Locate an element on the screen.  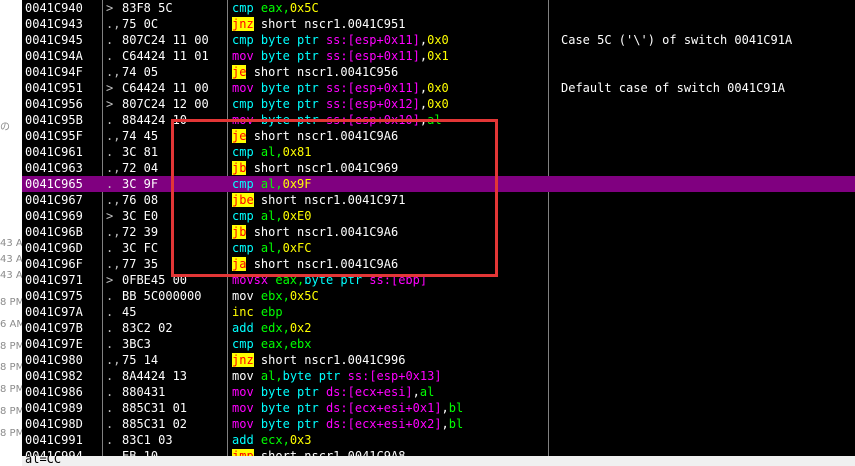
disasm-row: 0041C94F., 74 05 je short nscr1.0041C956 is located at coordinates (438, 72).